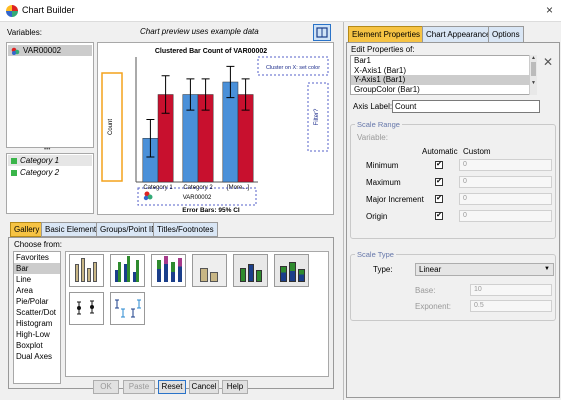  I want to click on chevron-down-icon: ▼, so click(547, 269).